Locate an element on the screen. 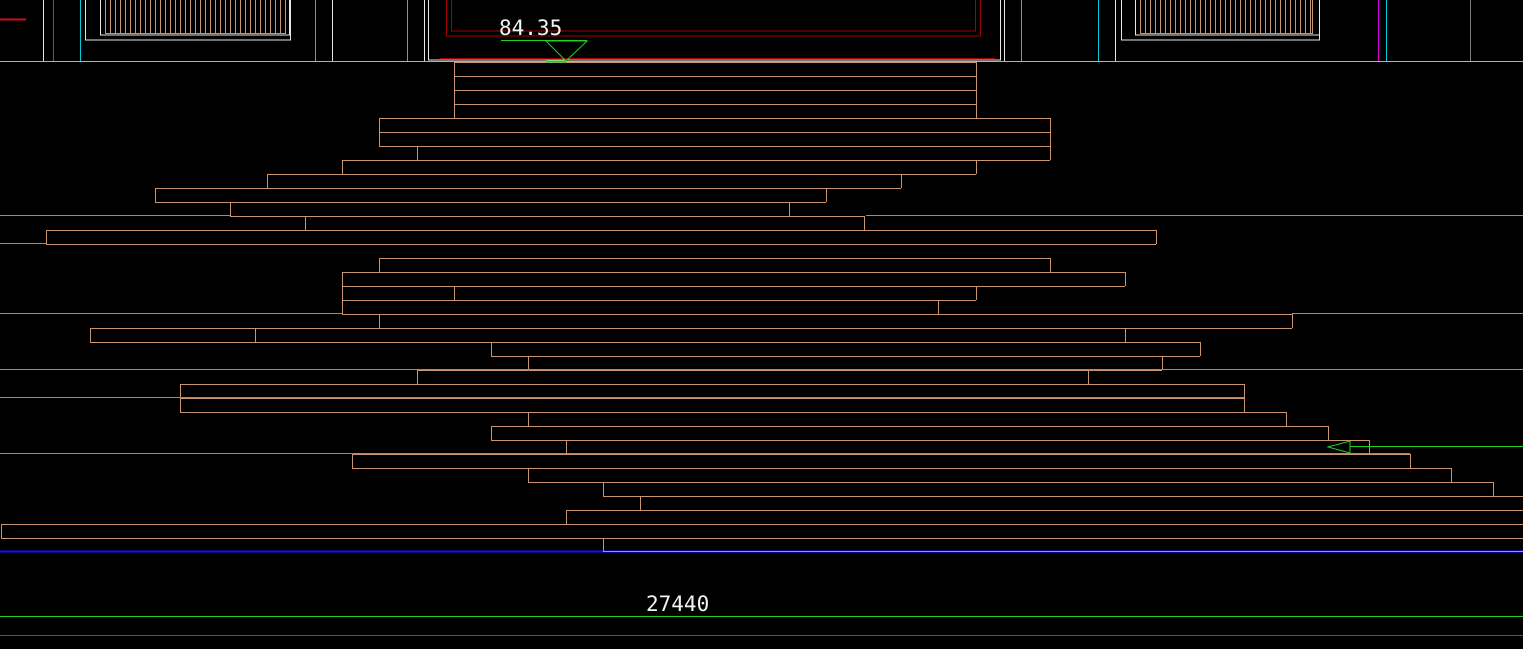 Image resolution: width=1523 pixels, height=649 pixels. dimension-label: 27440 is located at coordinates (678, 604).